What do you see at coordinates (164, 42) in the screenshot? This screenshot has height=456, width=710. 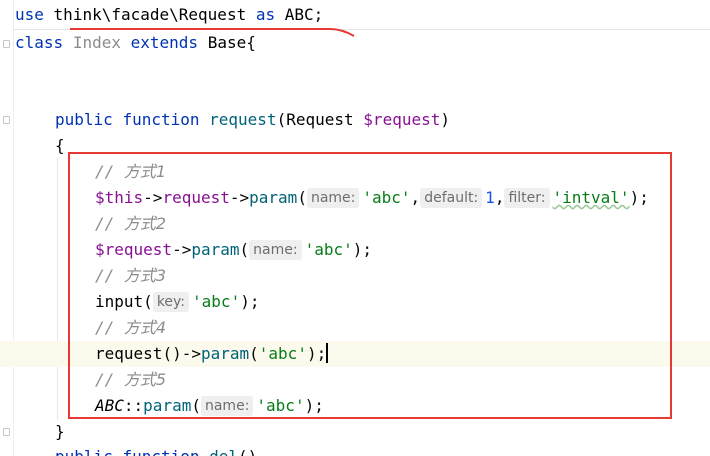 I see `keyword: extends` at bounding box center [164, 42].